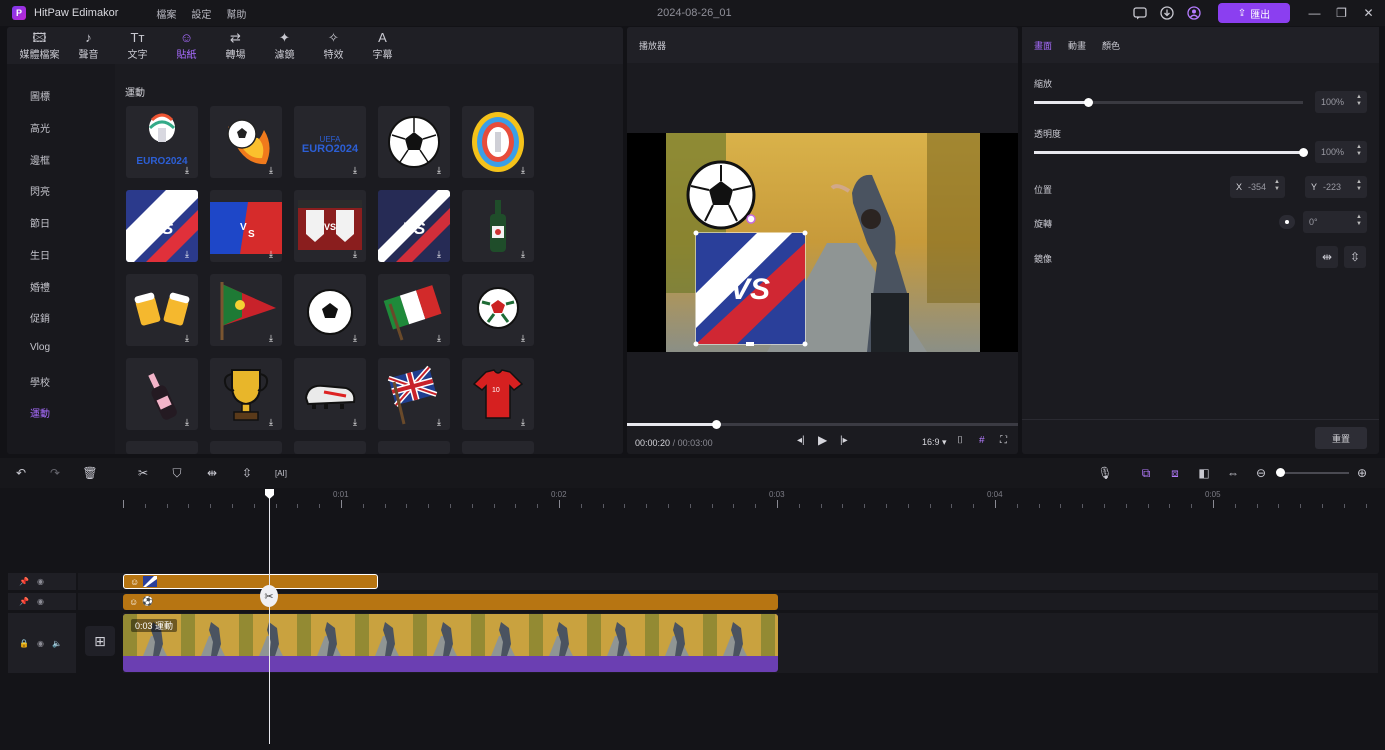 The image size is (1385, 750). What do you see at coordinates (333, 45) in the screenshot?
I see `tab-effects: ✧ 特效` at bounding box center [333, 45].